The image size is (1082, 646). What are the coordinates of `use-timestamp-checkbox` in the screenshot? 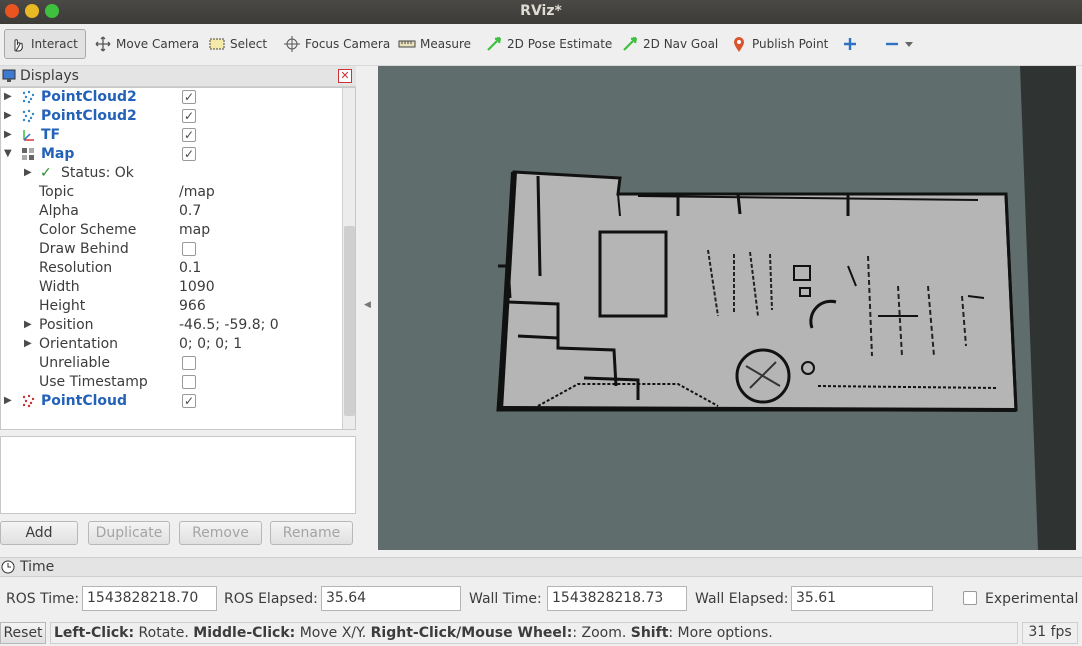 It's located at (189, 382).